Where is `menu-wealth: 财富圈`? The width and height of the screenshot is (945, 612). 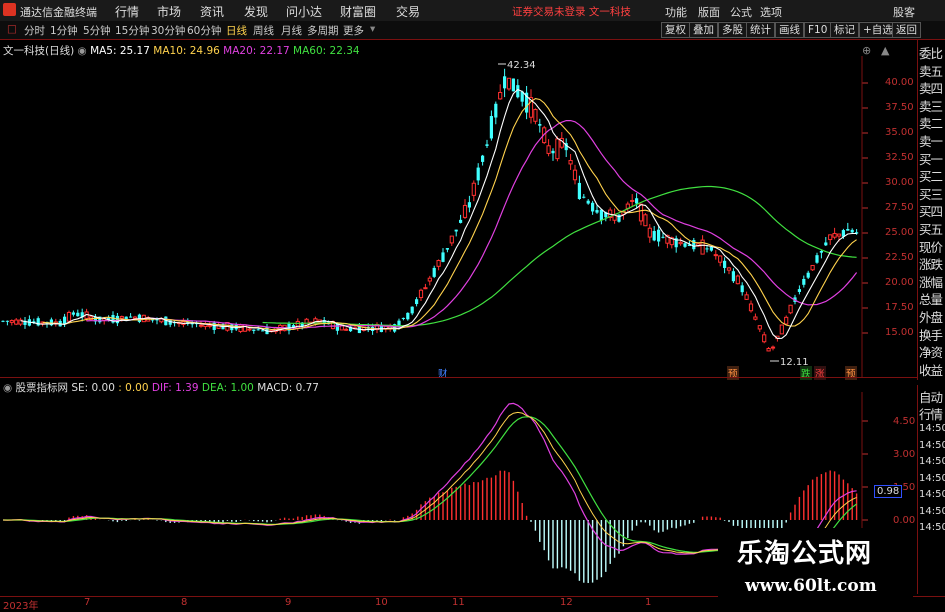
menu-wealth: 财富圈 is located at coordinates (358, 11).